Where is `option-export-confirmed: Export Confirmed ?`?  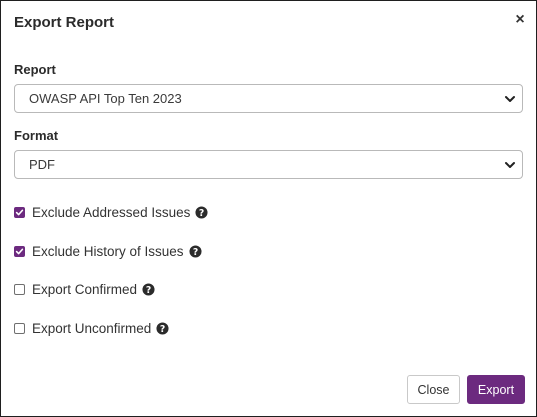
option-export-confirmed: Export Confirmed ? is located at coordinates (84, 289).